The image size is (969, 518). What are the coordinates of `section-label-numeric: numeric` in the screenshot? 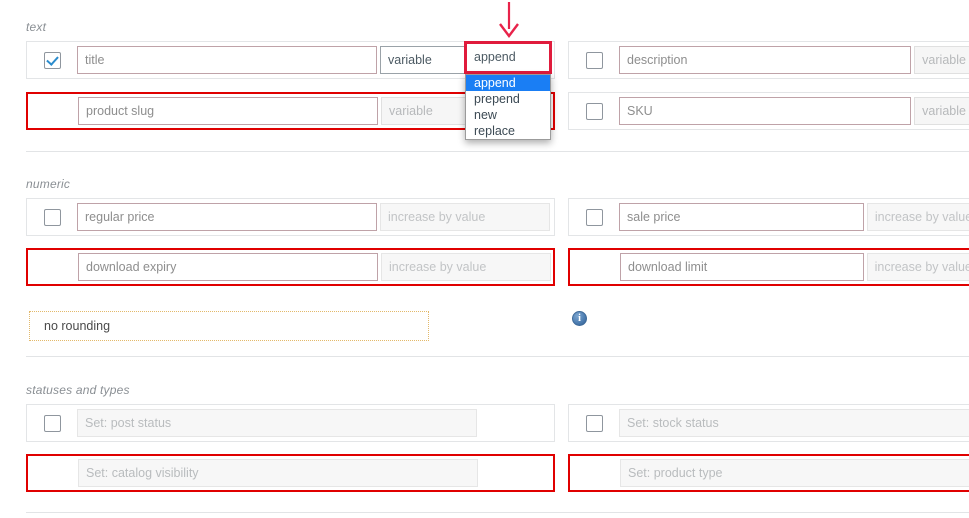 It's located at (48, 184).